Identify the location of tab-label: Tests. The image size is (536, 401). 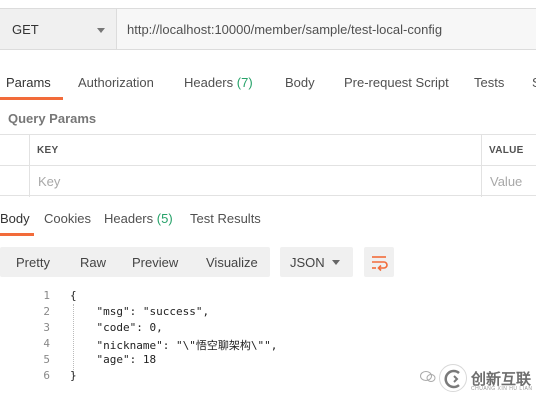
(489, 82).